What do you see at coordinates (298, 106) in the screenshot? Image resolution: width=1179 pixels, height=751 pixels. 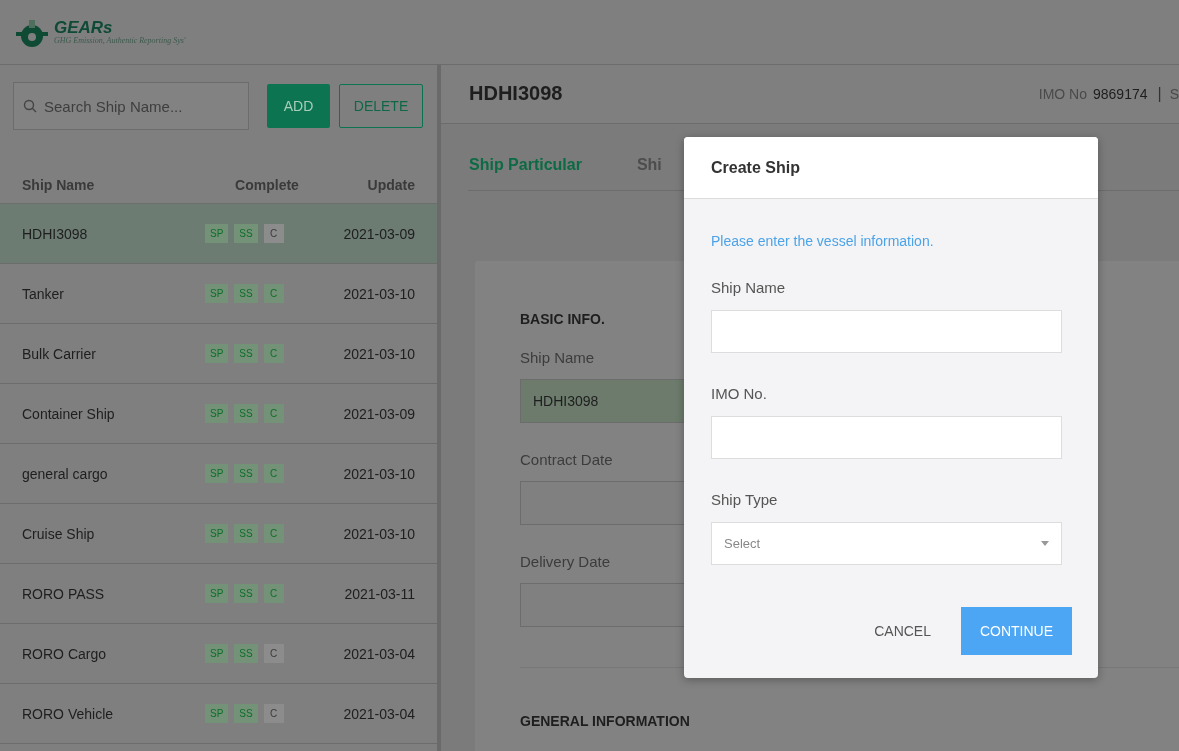 I see `add-button: ADD` at bounding box center [298, 106].